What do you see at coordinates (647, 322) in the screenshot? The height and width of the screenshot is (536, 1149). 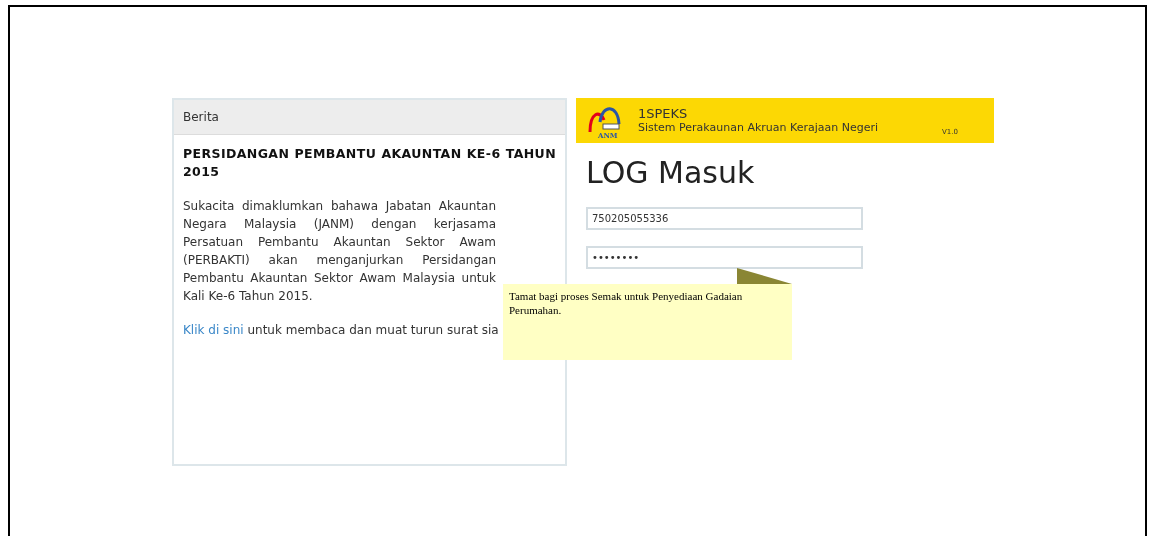 I see `tooltip: Tamat bagi proses Semak untuk Penyediaan Gadaian Perumahan.` at bounding box center [647, 322].